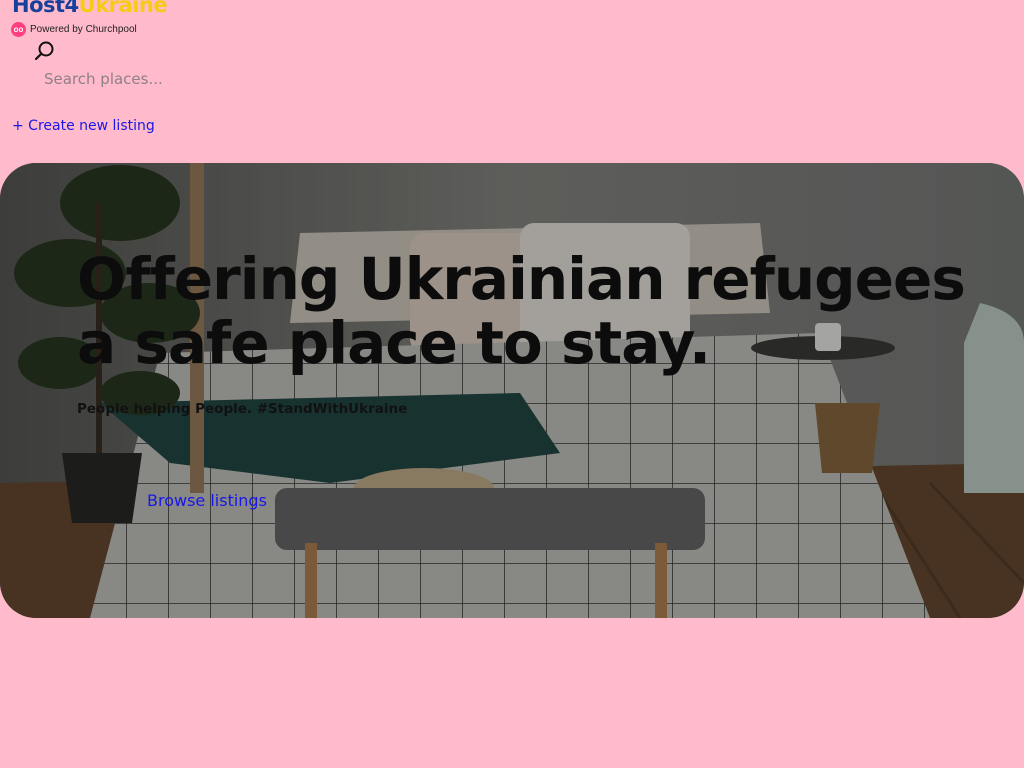  I want to click on hero-tagline: People helping People. #StandWithUkraine, so click(242, 409).